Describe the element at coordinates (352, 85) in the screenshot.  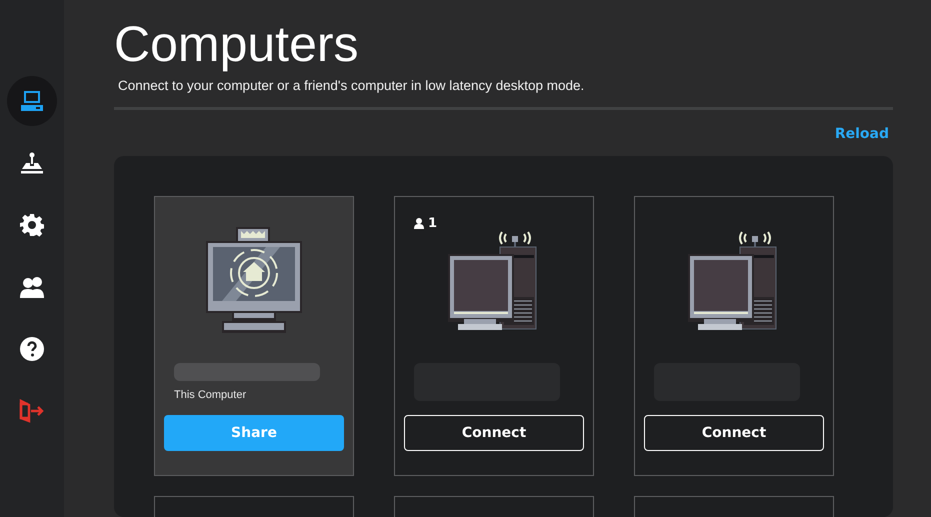
I see `page-subtitle: Connect to your computer or a friend's computer in low latency desktop mode.` at that location.